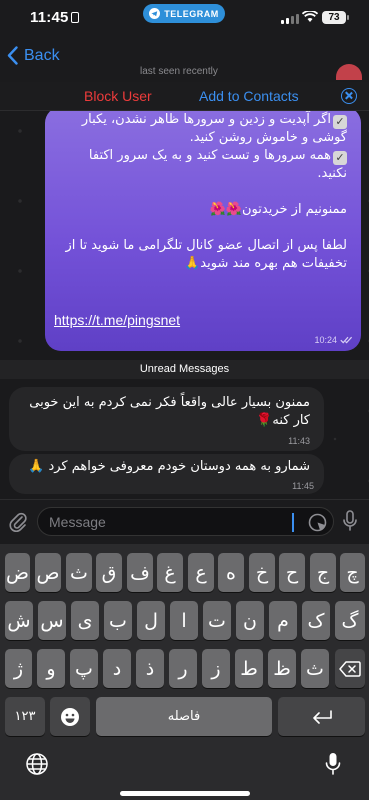 The height and width of the screenshot is (800, 369). I want to click on cellular-signal-icon, so click(290, 19).